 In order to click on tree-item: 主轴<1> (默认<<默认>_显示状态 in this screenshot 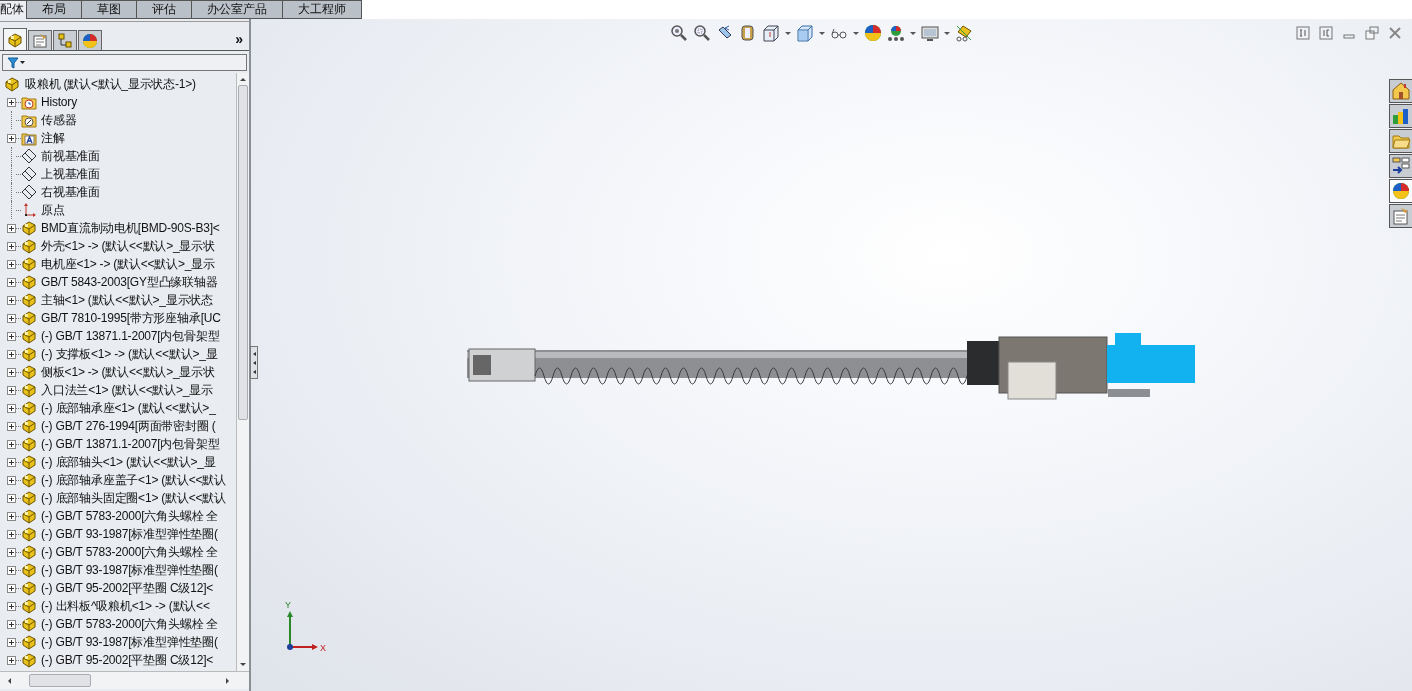, I will do `click(127, 300)`.